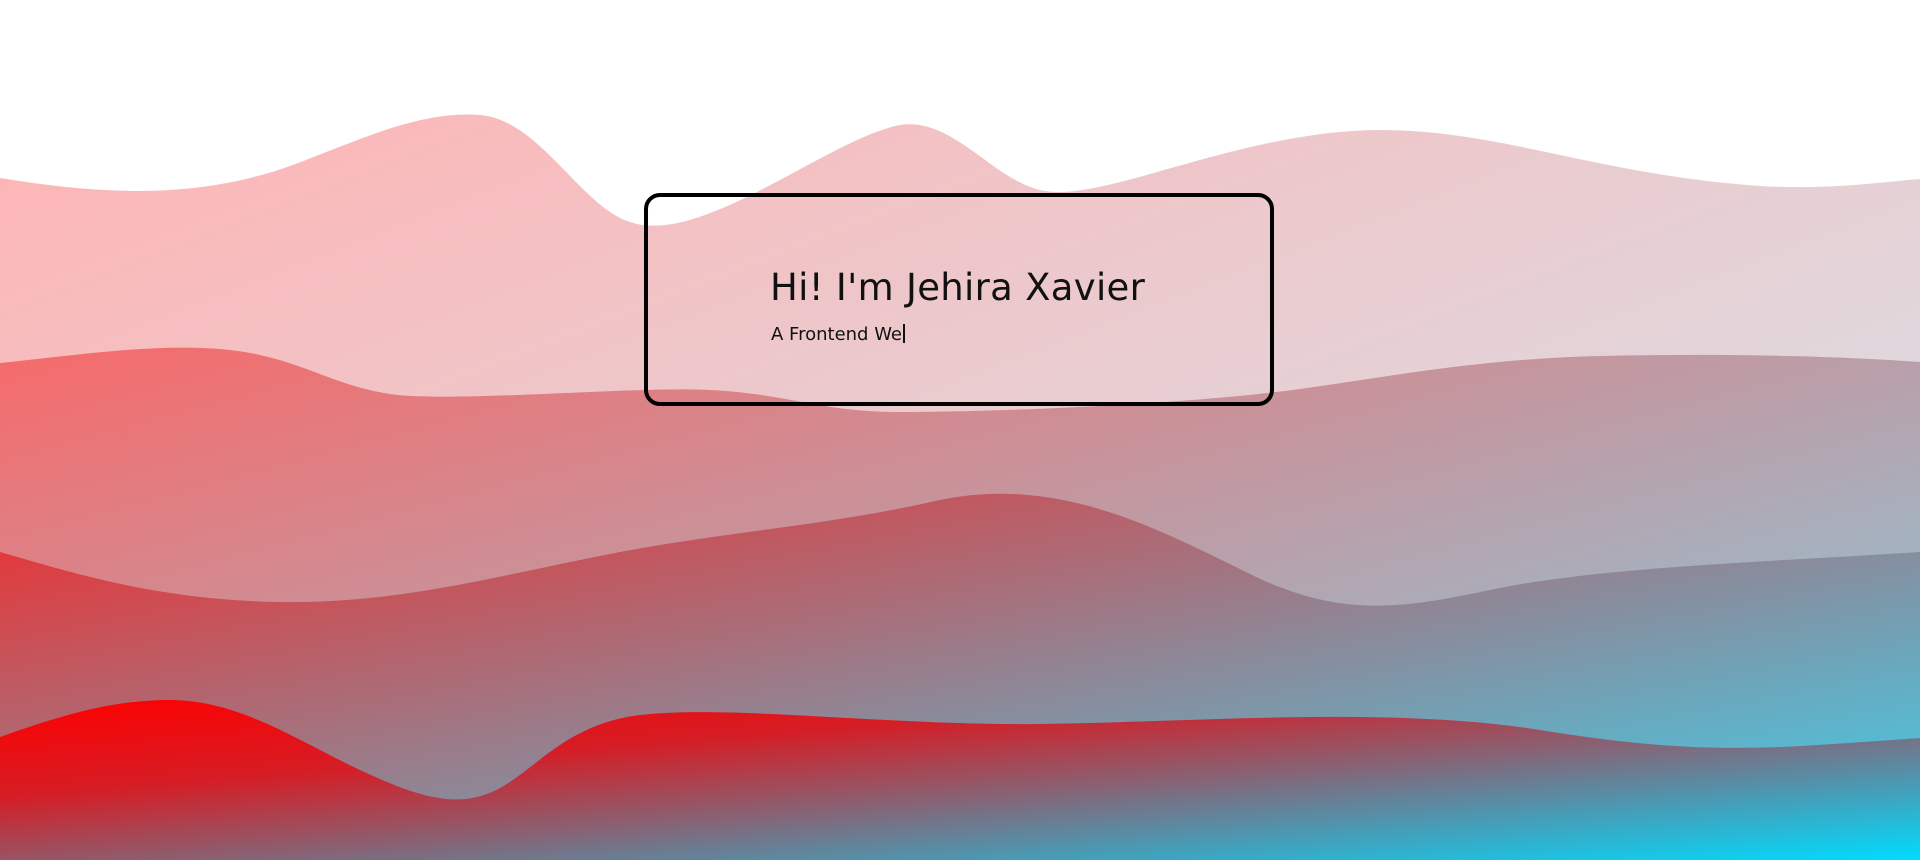  Describe the element at coordinates (958, 287) in the screenshot. I see `hero-title: Hi! I'm Jehira Xavier` at that location.